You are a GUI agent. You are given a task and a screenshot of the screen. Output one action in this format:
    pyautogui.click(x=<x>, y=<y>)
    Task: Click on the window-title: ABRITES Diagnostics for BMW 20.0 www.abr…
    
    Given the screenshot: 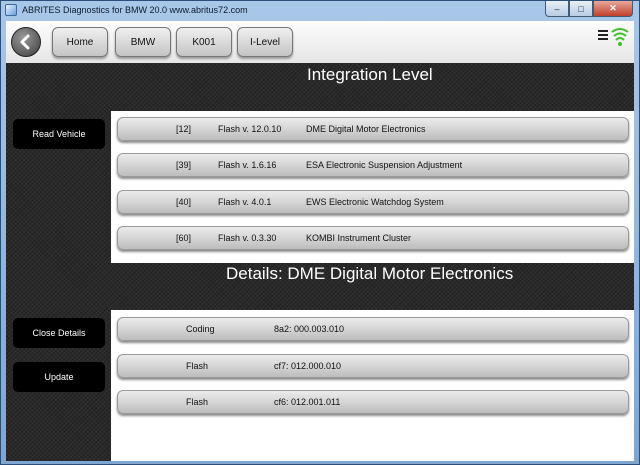 What is the action you would take?
    pyautogui.click(x=135, y=10)
    